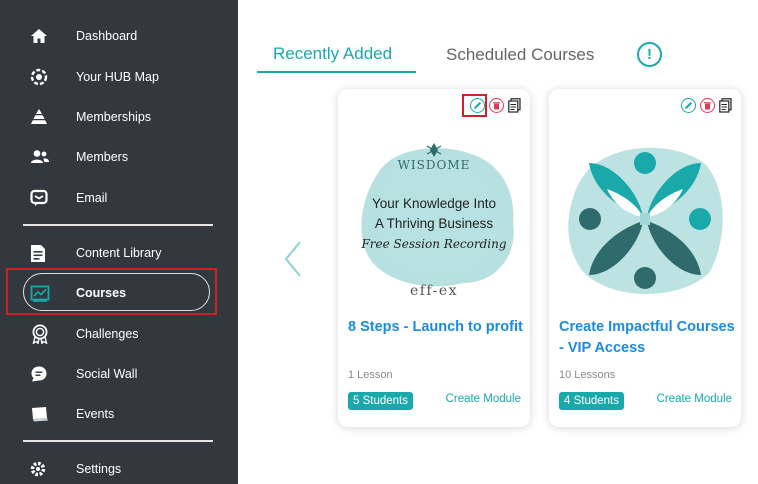 This screenshot has width=758, height=484. What do you see at coordinates (44, 198) in the screenshot?
I see `email-icon` at bounding box center [44, 198].